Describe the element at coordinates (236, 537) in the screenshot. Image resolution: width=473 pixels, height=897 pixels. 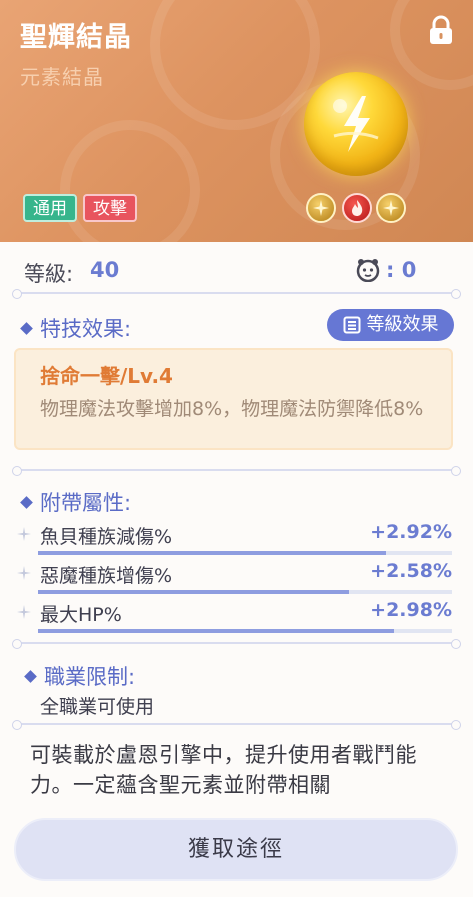
I see `attribute-row: 魚貝種族減傷% +2.92%` at that location.